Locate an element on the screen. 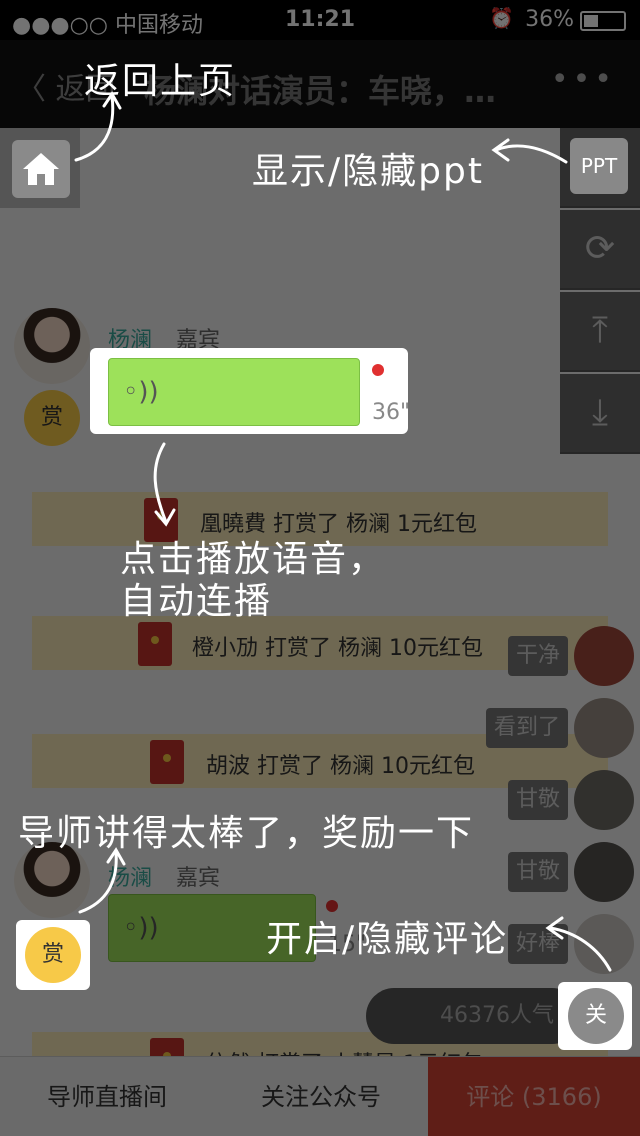 The image size is (640, 1136). tip-text: 橙小劢 打赏了 杨澜 10元红包 is located at coordinates (337, 648).